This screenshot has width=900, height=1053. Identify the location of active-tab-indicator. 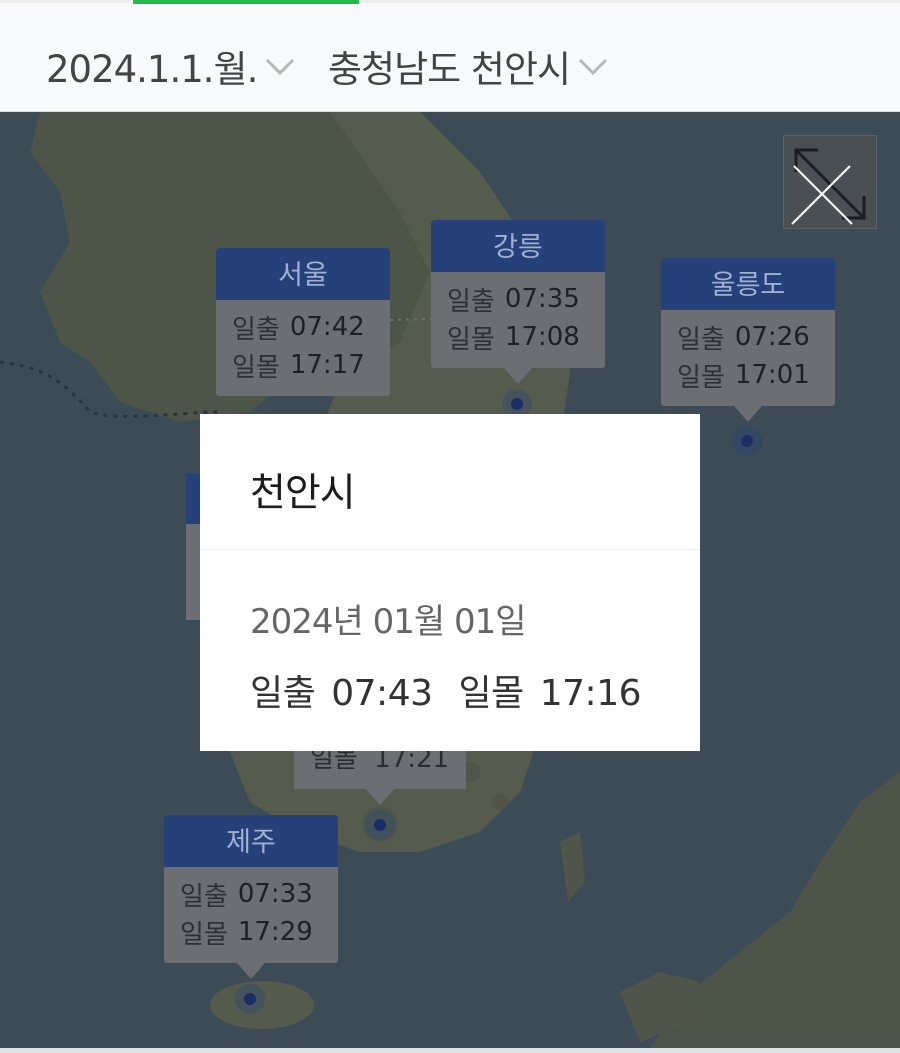
(246, 2).